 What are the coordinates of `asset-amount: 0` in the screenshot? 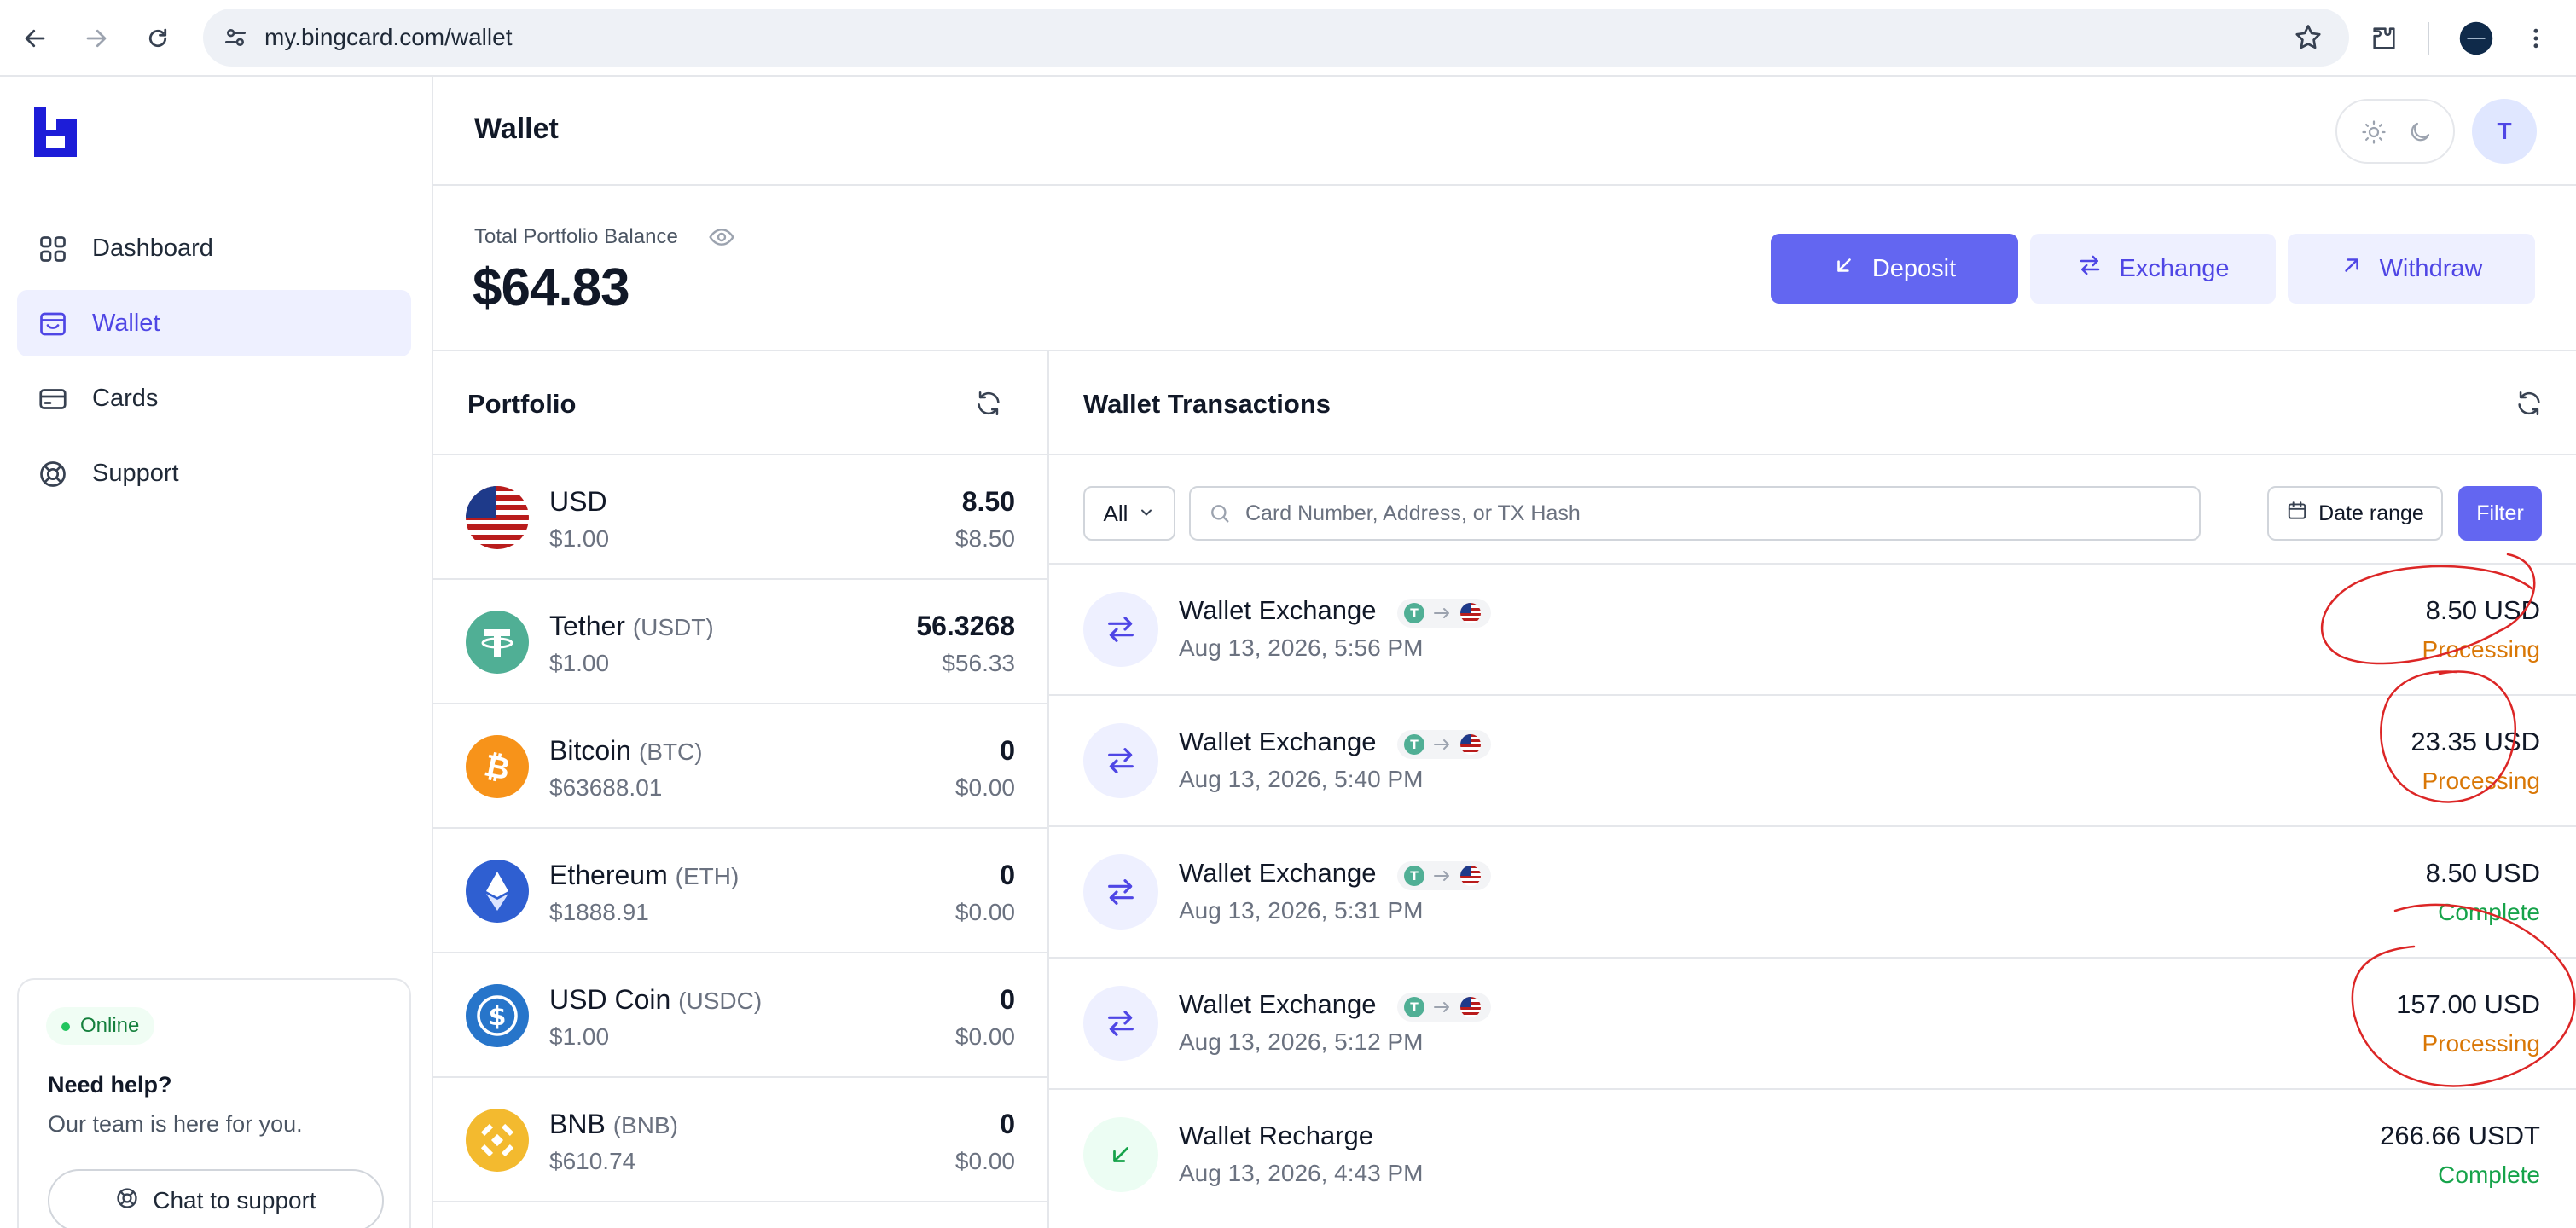 It's located at (1007, 750).